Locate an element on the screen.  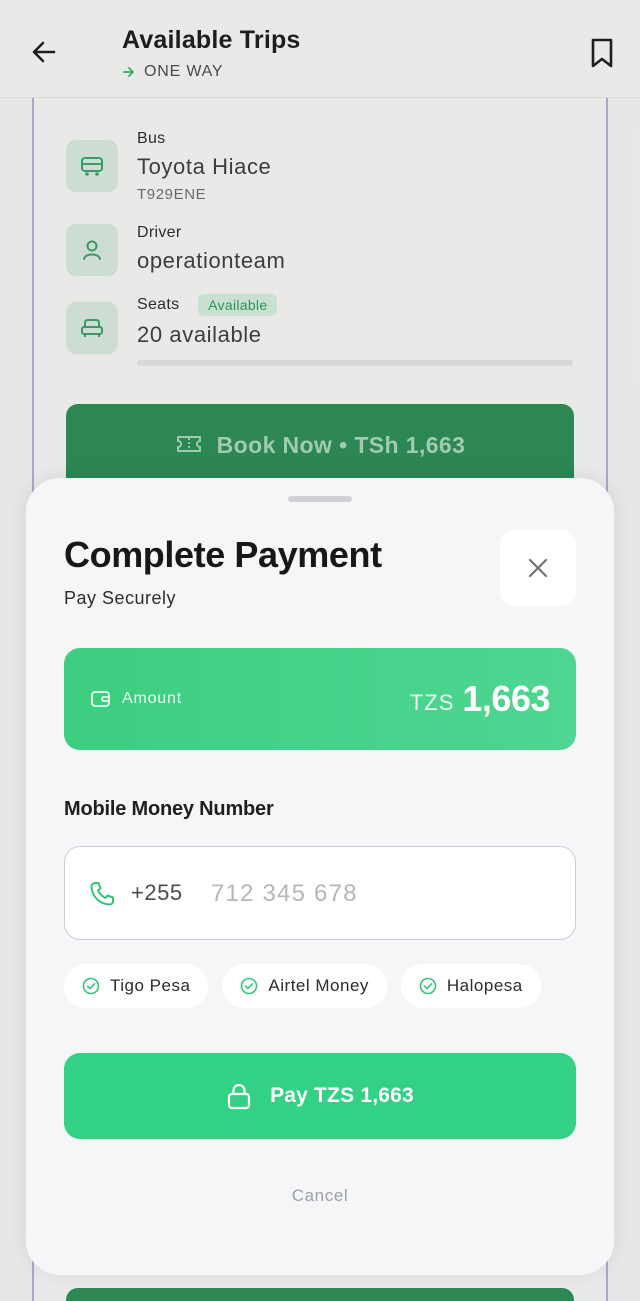
amount-card: Amount TZS 1,663 is located at coordinates (320, 699).